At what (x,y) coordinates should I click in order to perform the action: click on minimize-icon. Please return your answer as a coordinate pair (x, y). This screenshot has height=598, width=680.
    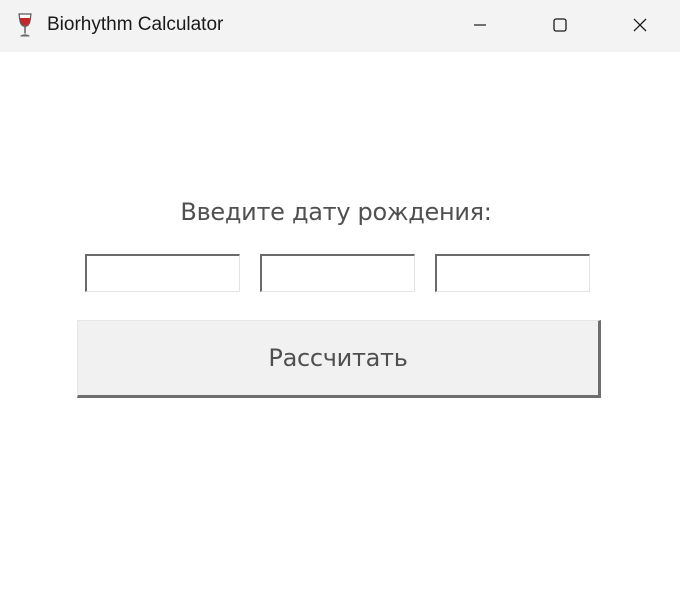
    Looking at the image, I should click on (480, 25).